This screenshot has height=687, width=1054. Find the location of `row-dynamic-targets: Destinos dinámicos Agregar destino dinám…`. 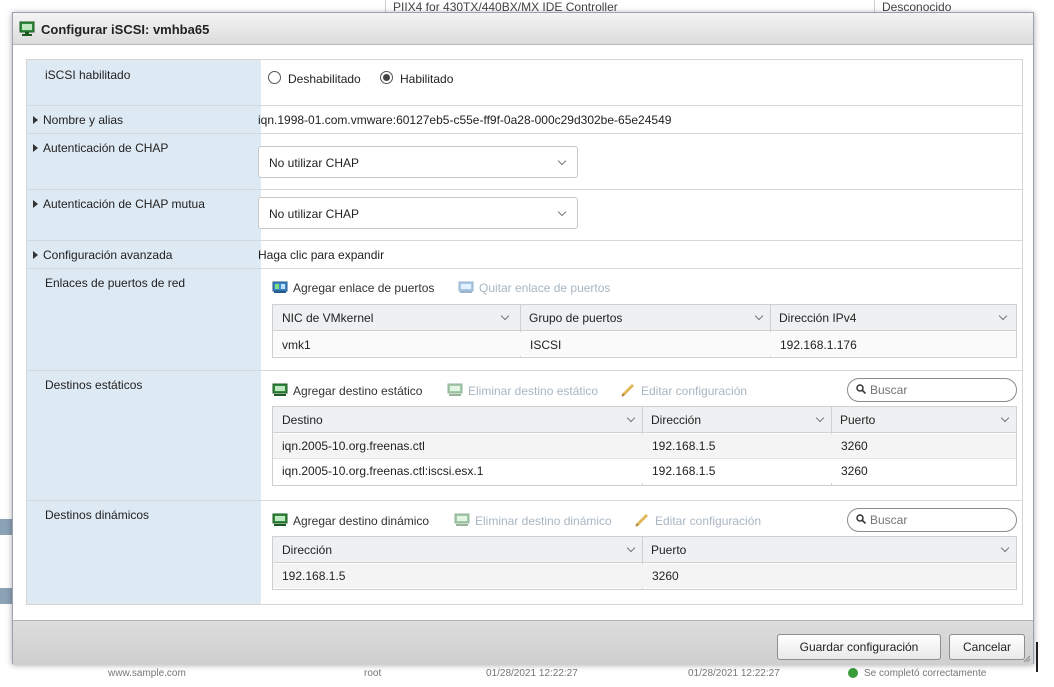

row-dynamic-targets: Destinos dinámicos Agregar destino dinám… is located at coordinates (524, 553).